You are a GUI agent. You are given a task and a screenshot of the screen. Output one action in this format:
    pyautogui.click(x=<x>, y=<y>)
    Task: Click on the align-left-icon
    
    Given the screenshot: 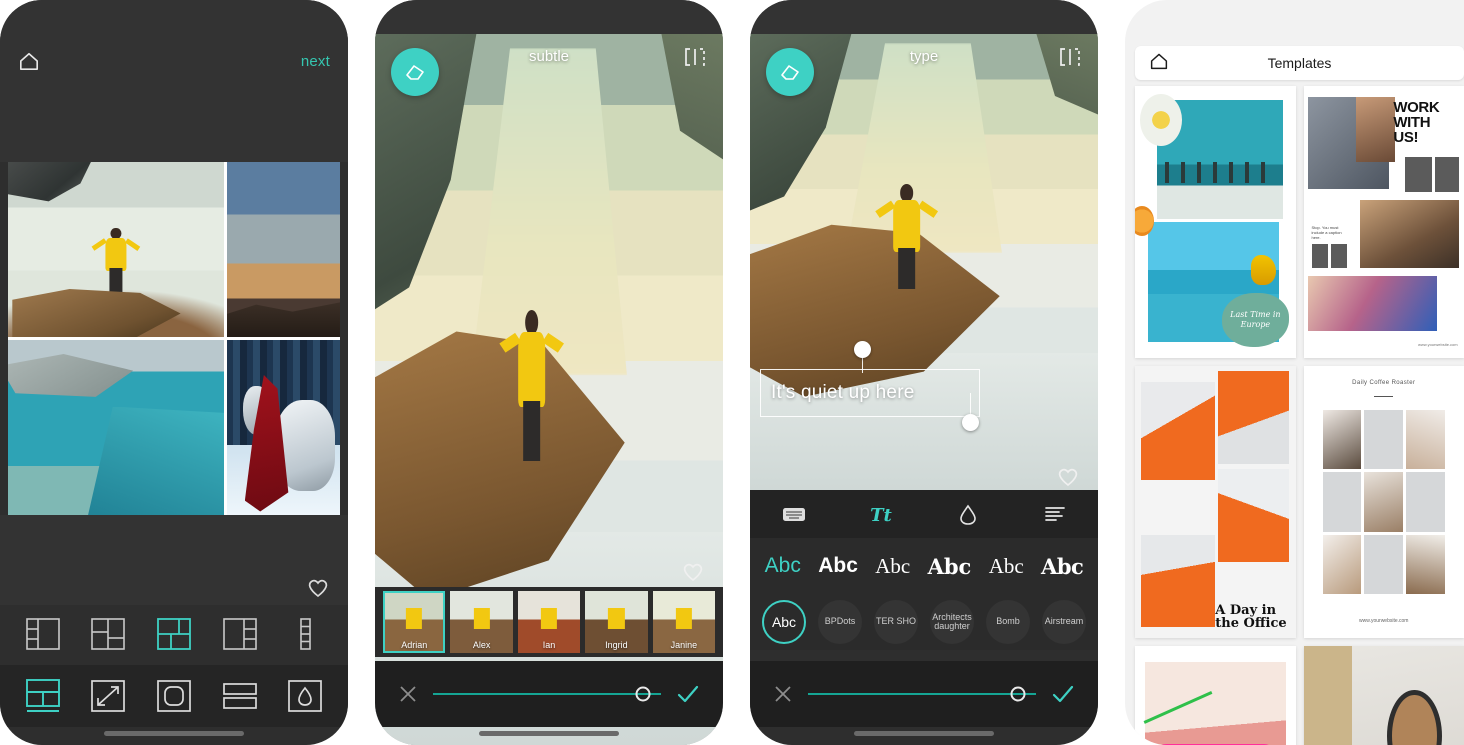 What is the action you would take?
    pyautogui.click(x=1055, y=514)
    